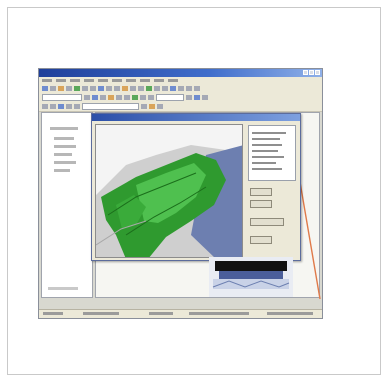  I want to click on dialog-titlebar, so click(196, 117).